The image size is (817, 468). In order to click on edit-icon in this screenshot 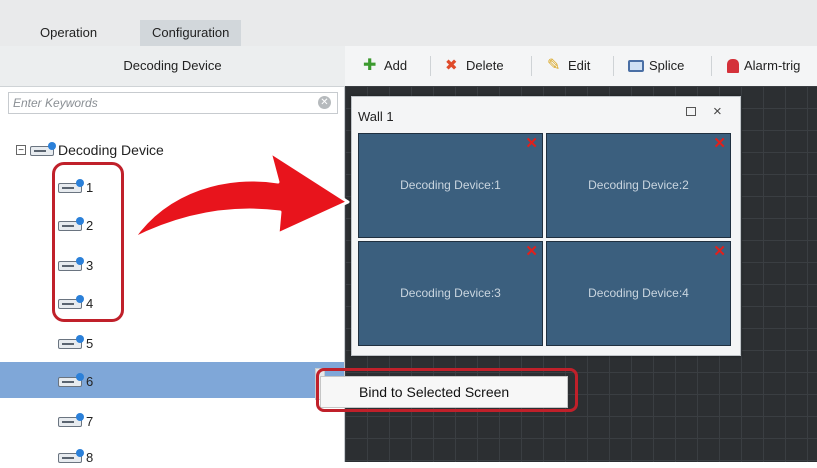, I will do `click(555, 66)`.